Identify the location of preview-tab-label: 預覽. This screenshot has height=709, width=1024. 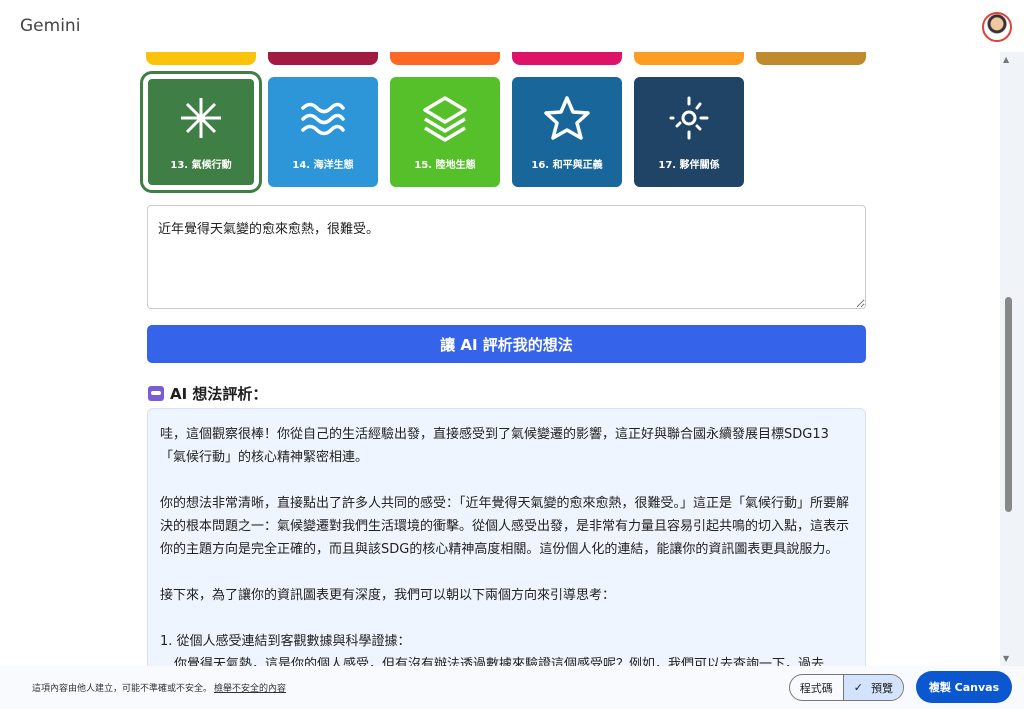
(882, 688).